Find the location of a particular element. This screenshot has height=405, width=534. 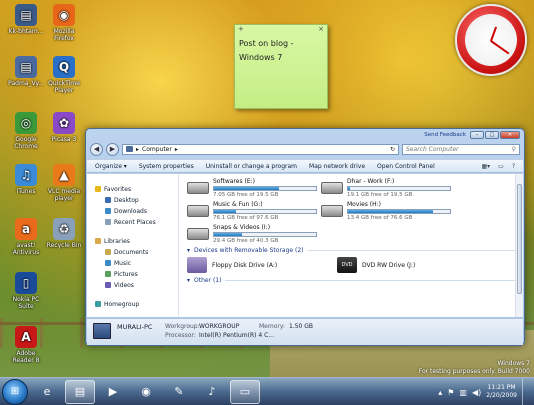

processor-label: Processor: is located at coordinates (180, 335).